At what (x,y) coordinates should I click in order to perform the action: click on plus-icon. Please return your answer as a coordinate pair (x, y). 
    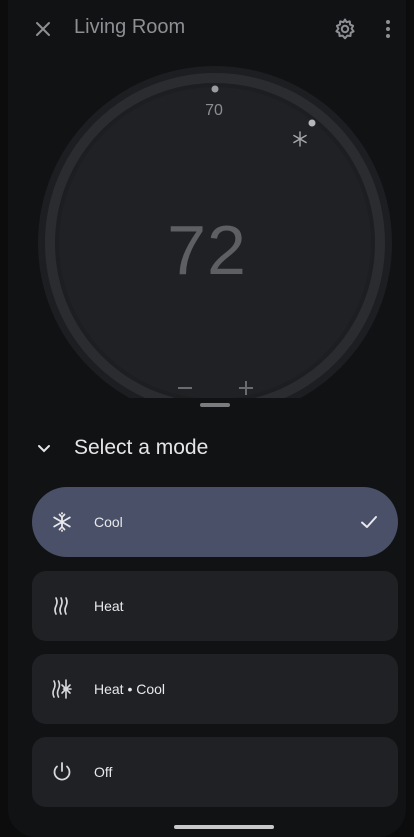
    Looking at the image, I should click on (246, 386).